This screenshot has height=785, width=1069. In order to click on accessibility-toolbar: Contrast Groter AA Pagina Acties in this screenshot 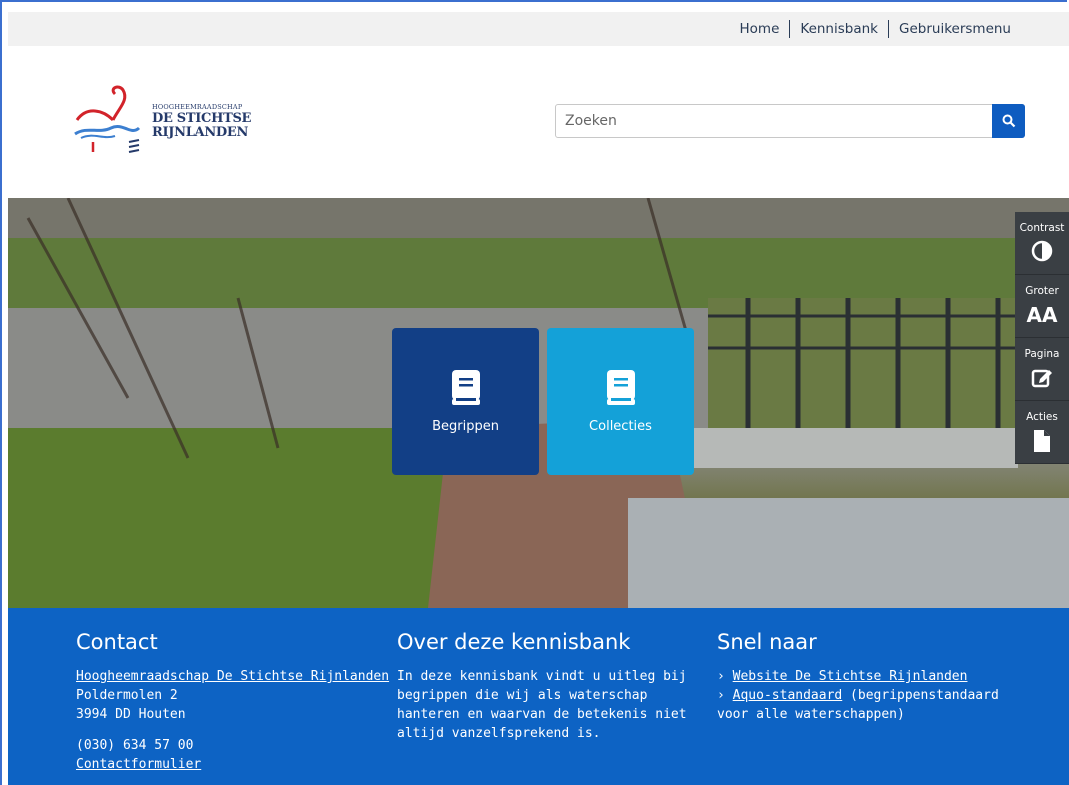, I will do `click(1042, 338)`.